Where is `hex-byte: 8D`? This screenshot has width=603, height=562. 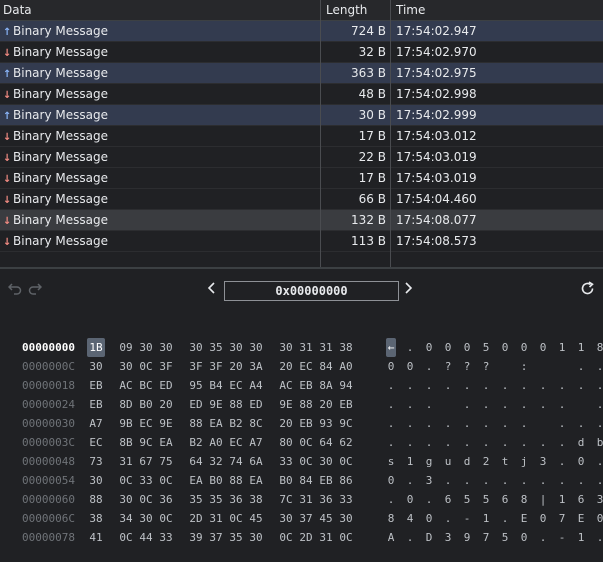
hex-byte: 8D is located at coordinates (126, 404).